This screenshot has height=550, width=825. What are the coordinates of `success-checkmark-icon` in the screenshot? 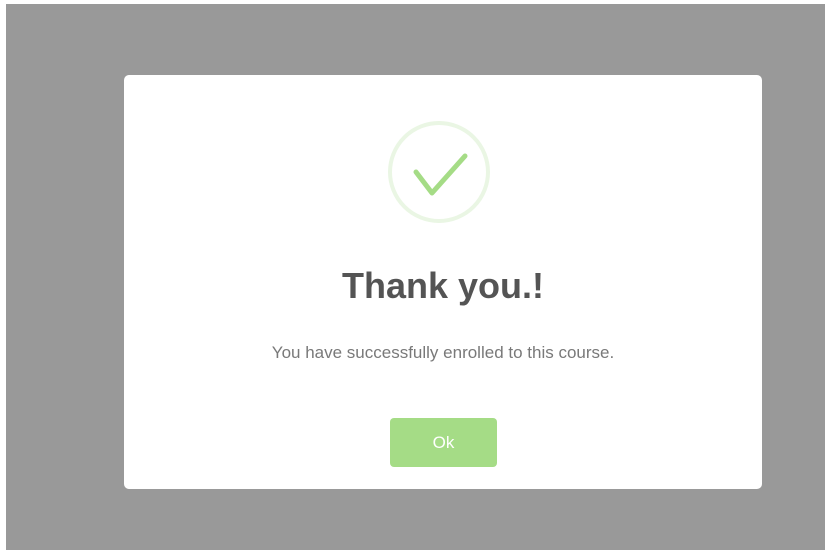 It's located at (439, 172).